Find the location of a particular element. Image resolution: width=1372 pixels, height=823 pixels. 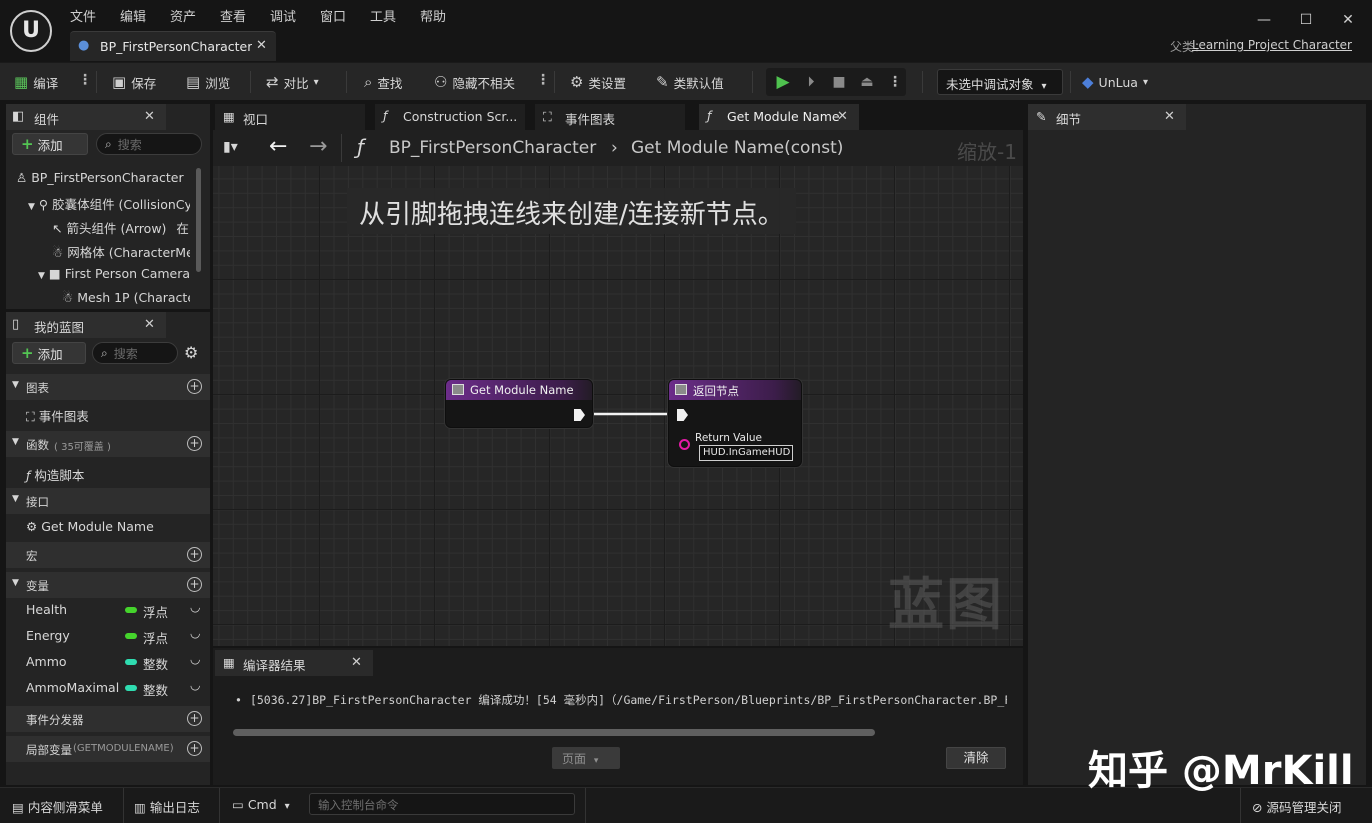

menu-file: 文件 is located at coordinates (83, 15).